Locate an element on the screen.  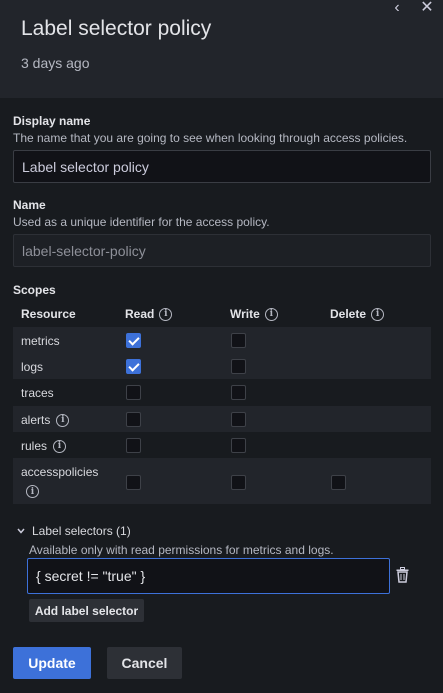
column-header-label: Delete is located at coordinates (348, 314).